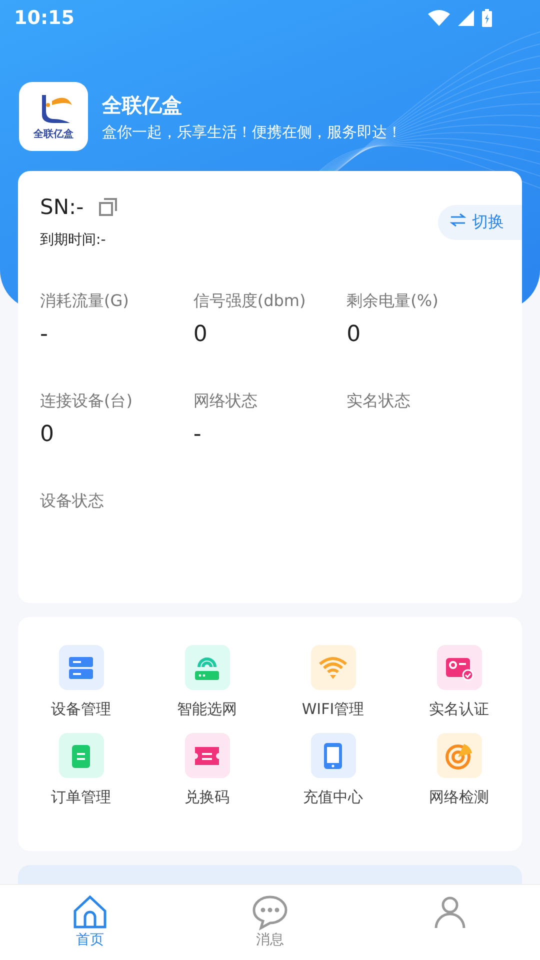 The width and height of the screenshot is (540, 960). Describe the element at coordinates (108, 207) in the screenshot. I see `copy-icon` at that location.